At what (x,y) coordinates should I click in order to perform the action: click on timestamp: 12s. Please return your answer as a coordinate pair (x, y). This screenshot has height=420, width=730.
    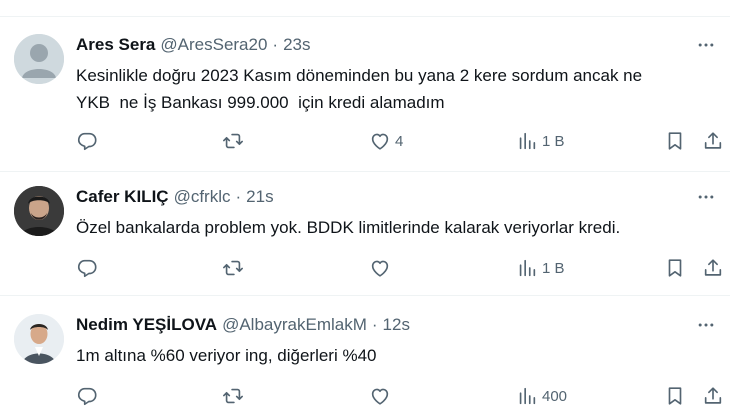
    Looking at the image, I should click on (396, 325).